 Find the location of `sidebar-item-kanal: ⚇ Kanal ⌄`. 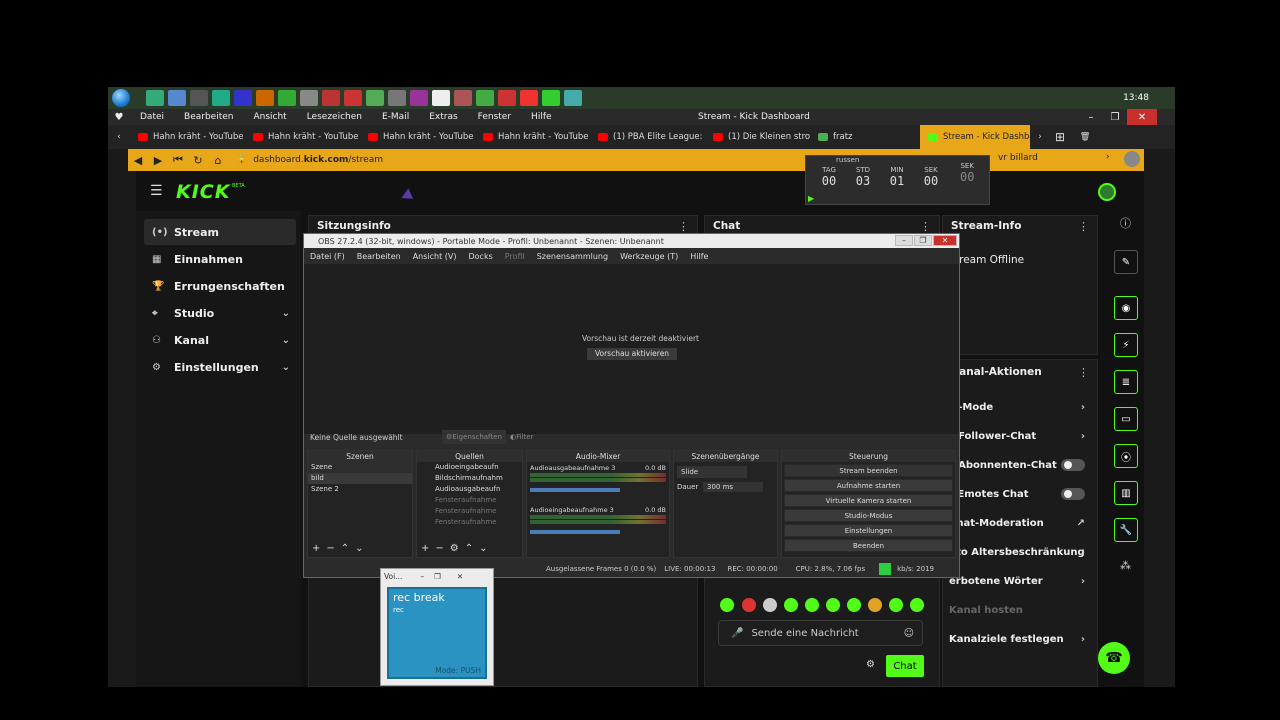

sidebar-item-kanal: ⚇ Kanal ⌄ is located at coordinates (220, 340).